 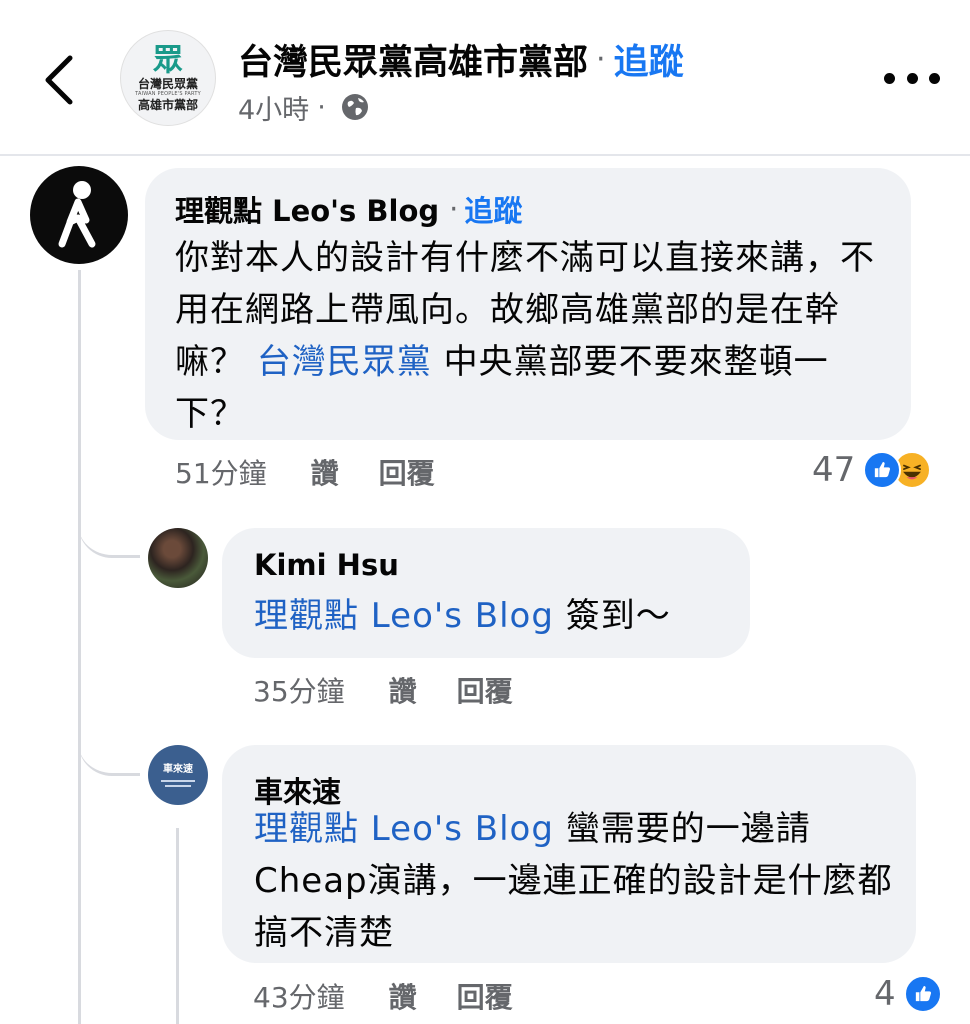 What do you see at coordinates (344, 362) in the screenshot?
I see `mention-link: 台灣民眾黨` at bounding box center [344, 362].